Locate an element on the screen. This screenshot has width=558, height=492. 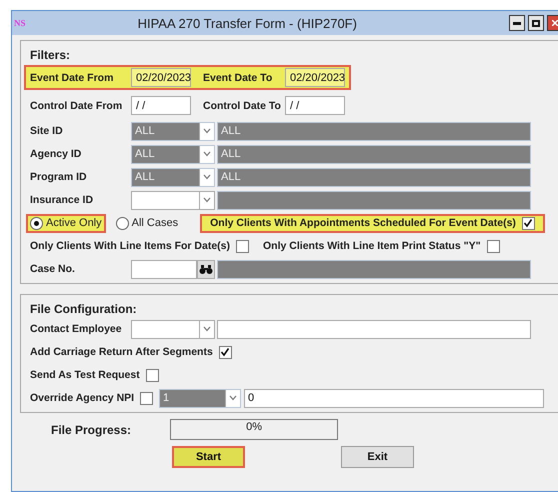
checkbox-label: Only Clients With Line Items For Date(s) is located at coordinates (130, 246).